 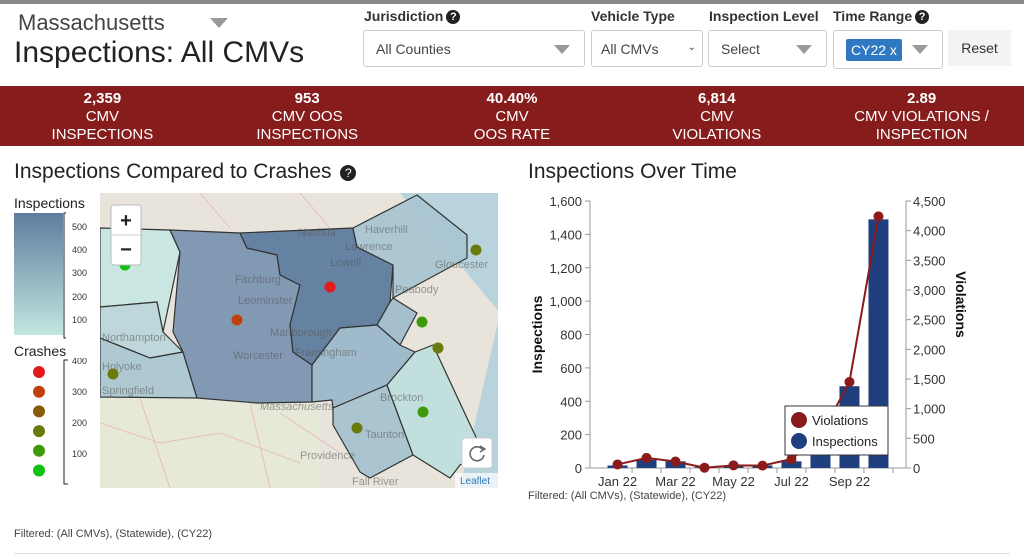 What do you see at coordinates (929, 379) in the screenshot?
I see `y2-tick-label: 1,500` at bounding box center [929, 379].